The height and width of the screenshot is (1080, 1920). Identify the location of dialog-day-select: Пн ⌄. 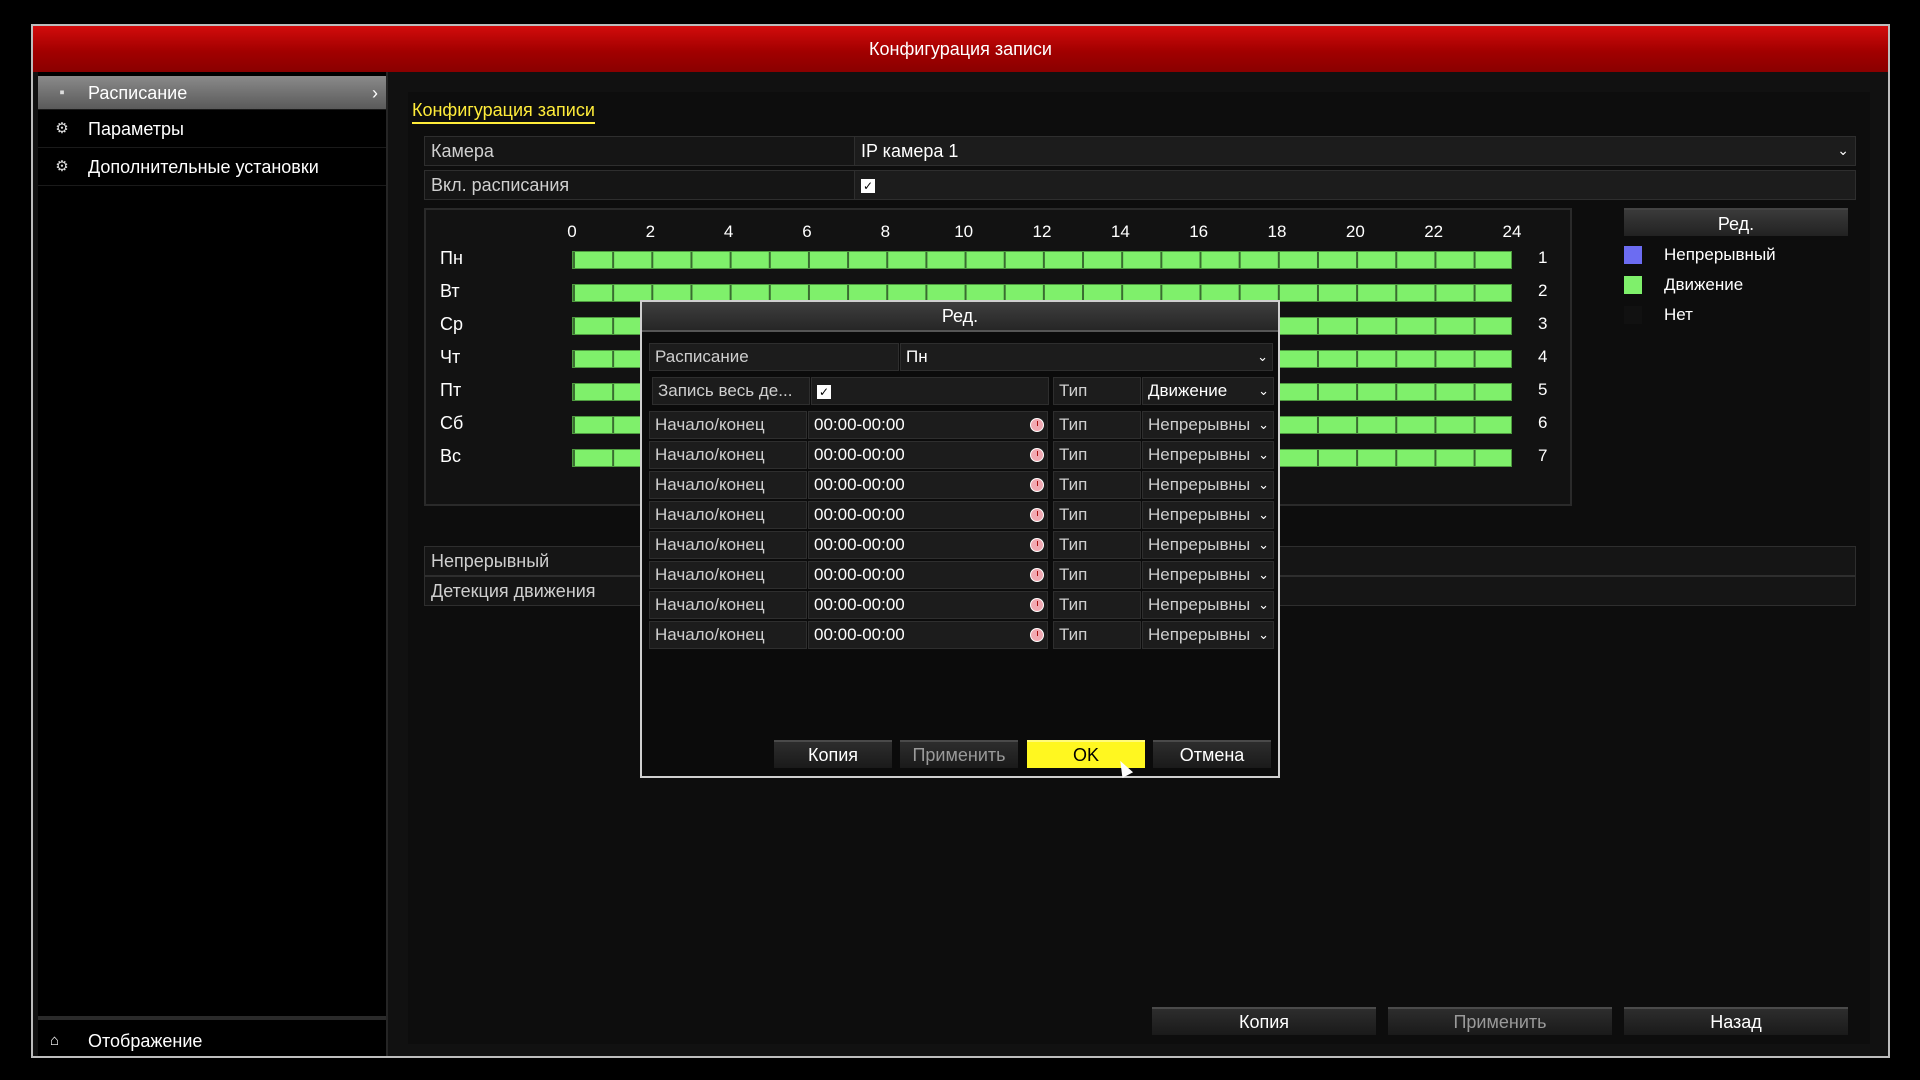
(1086, 357).